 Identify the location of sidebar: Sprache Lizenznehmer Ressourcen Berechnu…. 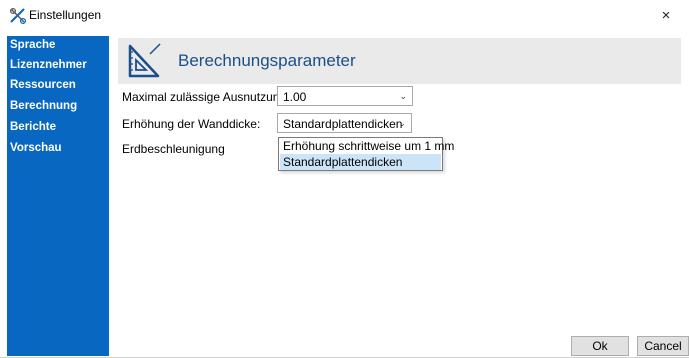
(58, 196).